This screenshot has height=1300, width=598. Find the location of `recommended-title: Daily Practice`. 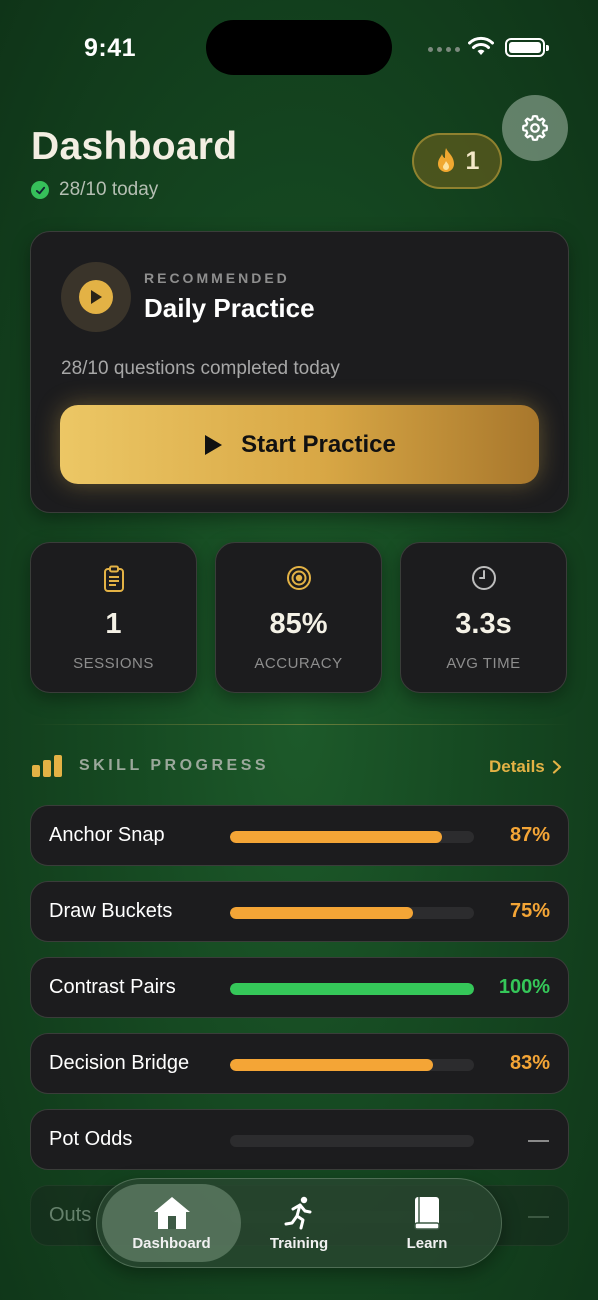

recommended-title: Daily Practice is located at coordinates (229, 308).